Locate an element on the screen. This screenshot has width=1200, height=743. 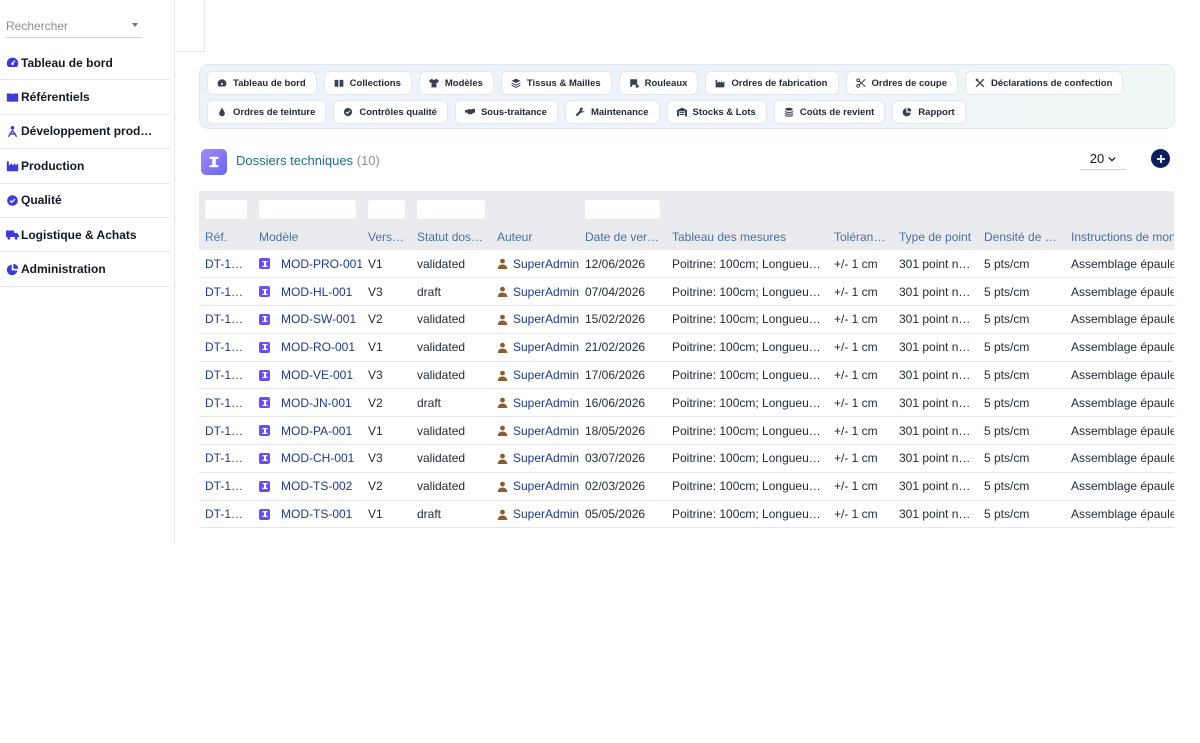
nav-stocks-button: Stocks & Lots is located at coordinates (716, 112).